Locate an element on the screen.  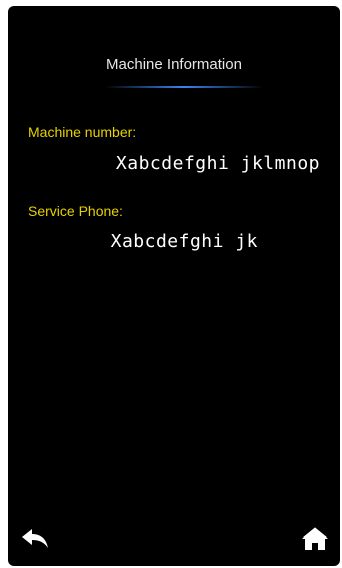
title-underline is located at coordinates (184, 87).